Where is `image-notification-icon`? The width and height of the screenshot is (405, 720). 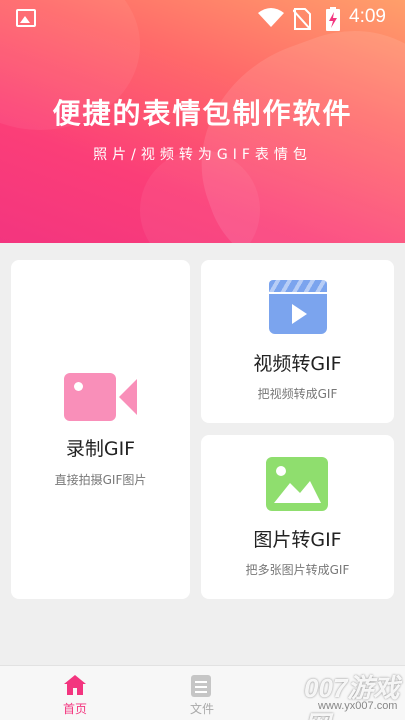 image-notification-icon is located at coordinates (26, 18).